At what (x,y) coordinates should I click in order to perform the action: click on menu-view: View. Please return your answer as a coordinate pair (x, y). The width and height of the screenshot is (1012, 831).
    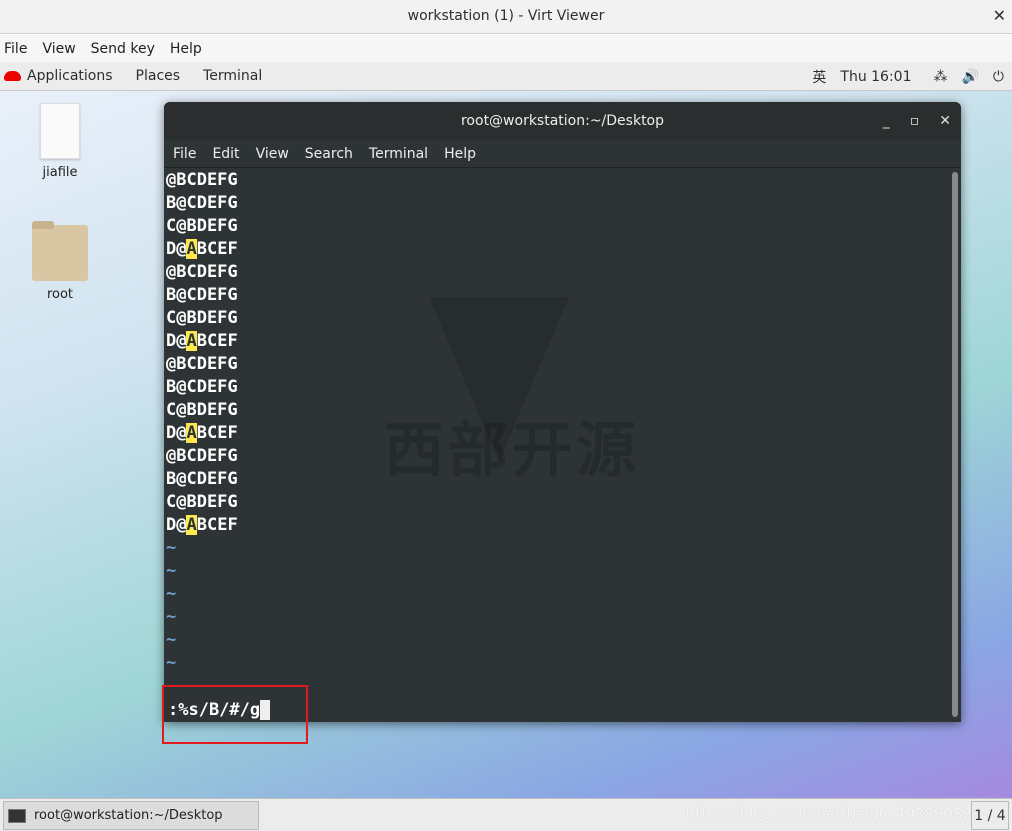
    Looking at the image, I should click on (58, 49).